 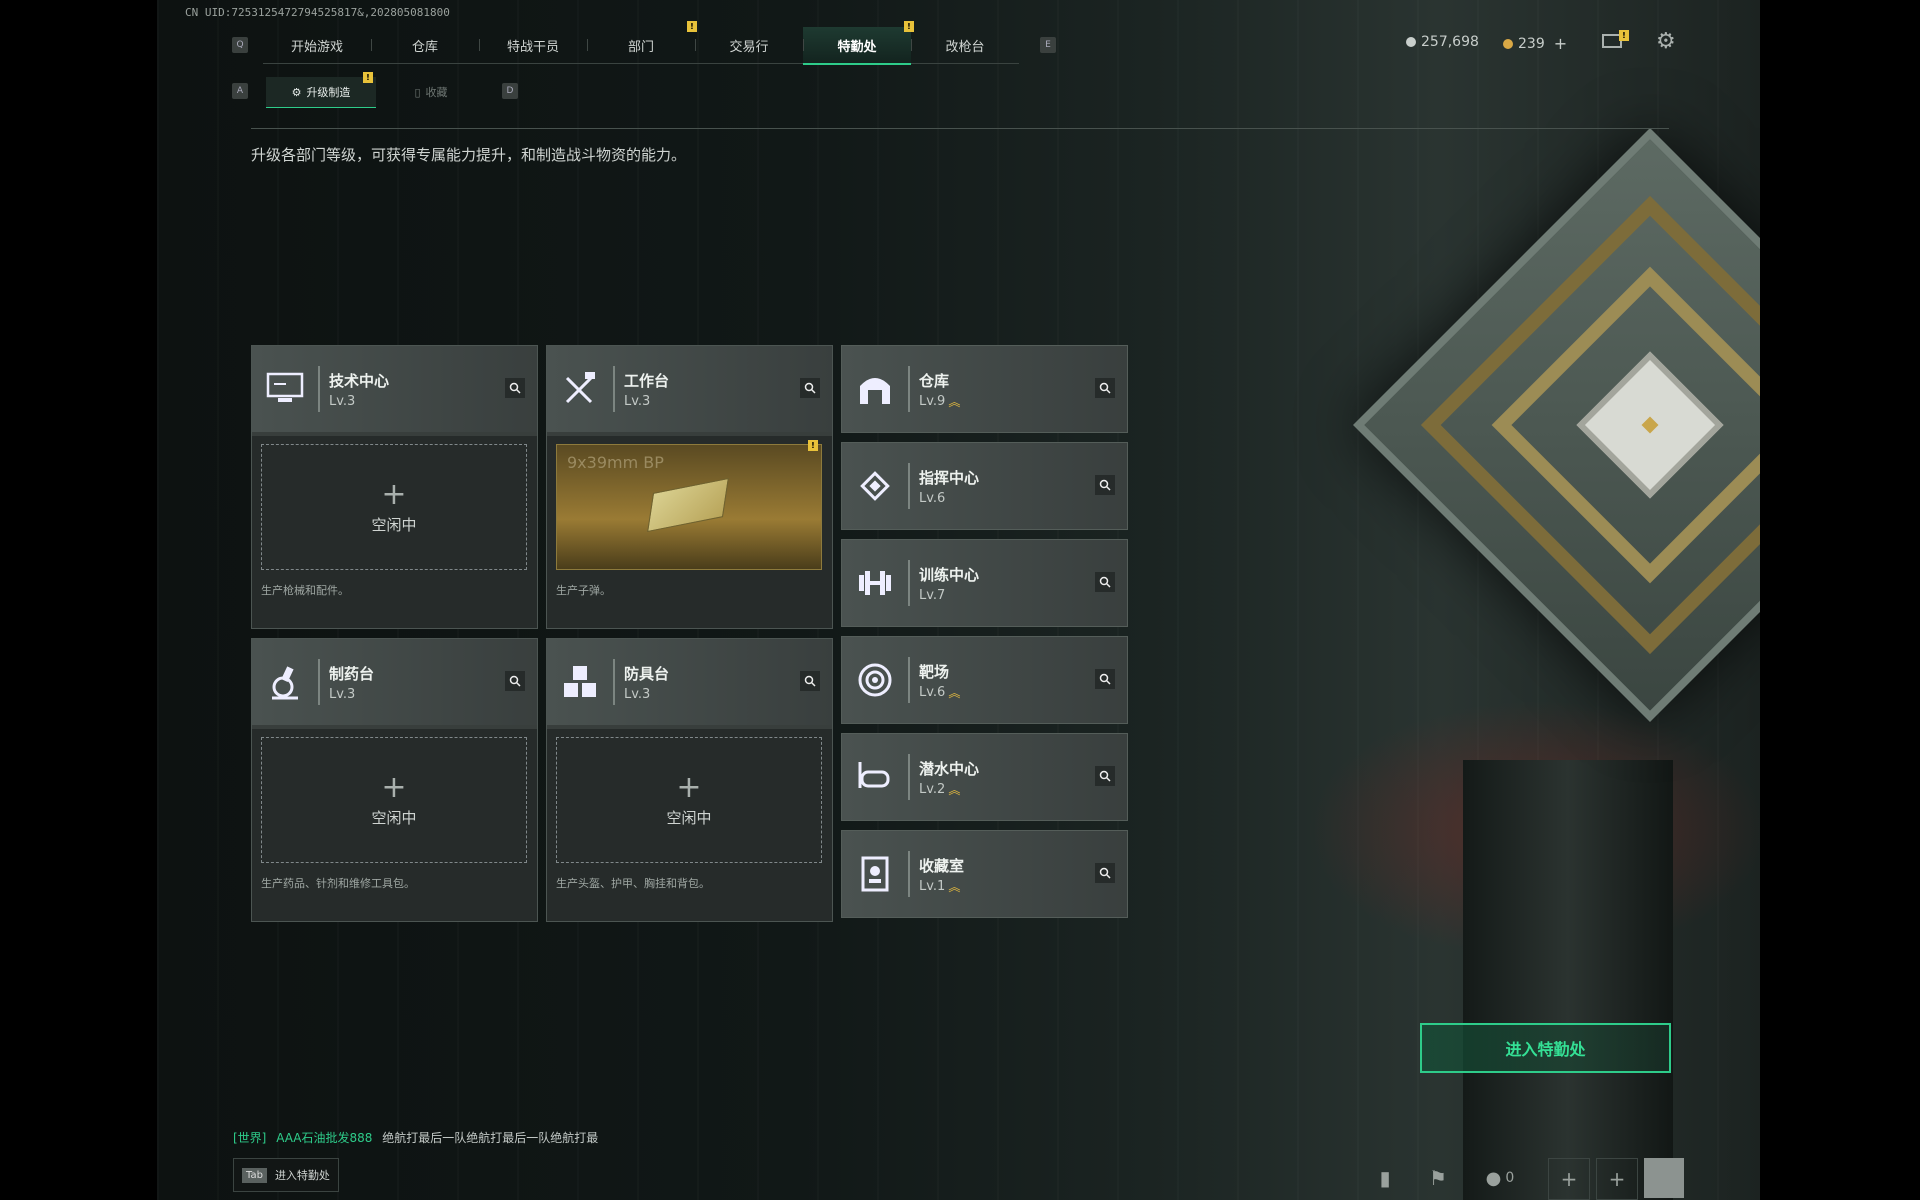 What do you see at coordinates (965, 45) in the screenshot?
I see `tab-gunsmith: 改枪台` at bounding box center [965, 45].